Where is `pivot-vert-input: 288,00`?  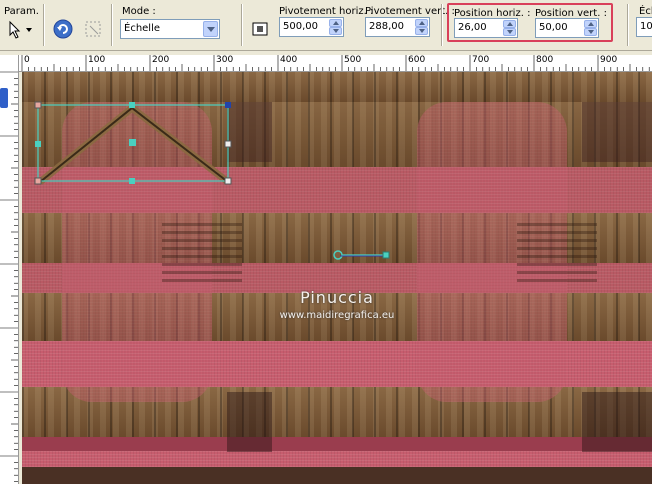 pivot-vert-input: 288,00 is located at coordinates (397, 27).